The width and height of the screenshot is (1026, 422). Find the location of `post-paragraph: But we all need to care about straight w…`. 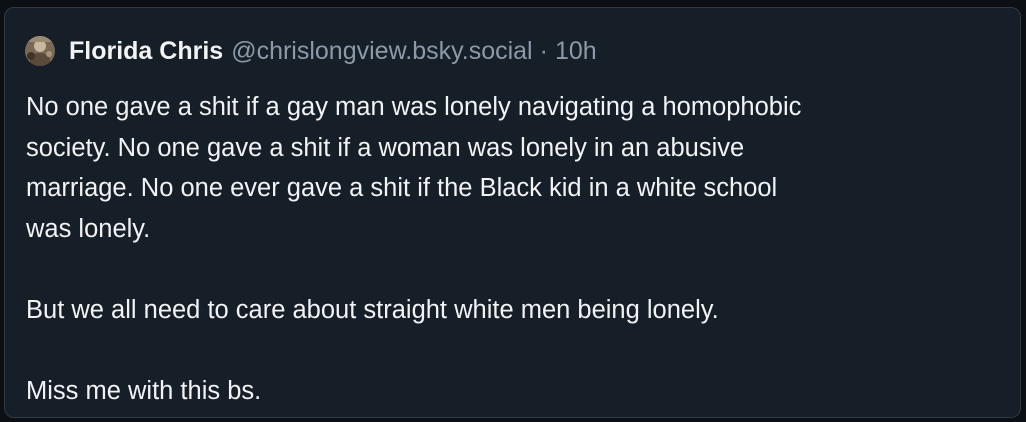

post-paragraph: But we all need to care about straight w… is located at coordinates (372, 309).